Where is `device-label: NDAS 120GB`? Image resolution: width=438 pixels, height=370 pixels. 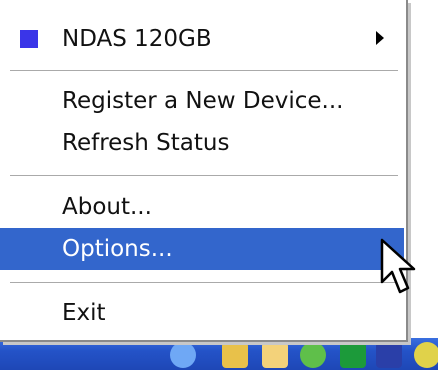 device-label: NDAS 120GB is located at coordinates (137, 39).